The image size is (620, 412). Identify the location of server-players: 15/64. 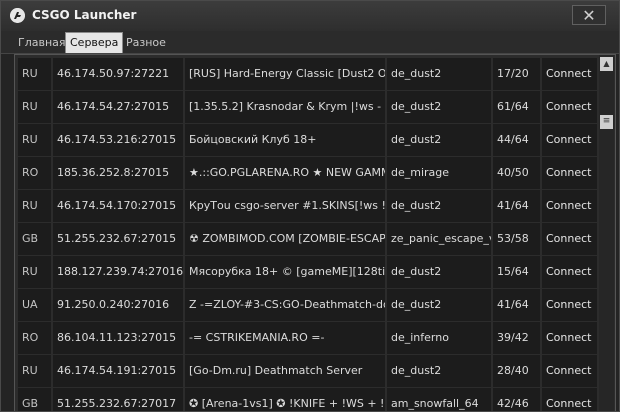
(516, 272).